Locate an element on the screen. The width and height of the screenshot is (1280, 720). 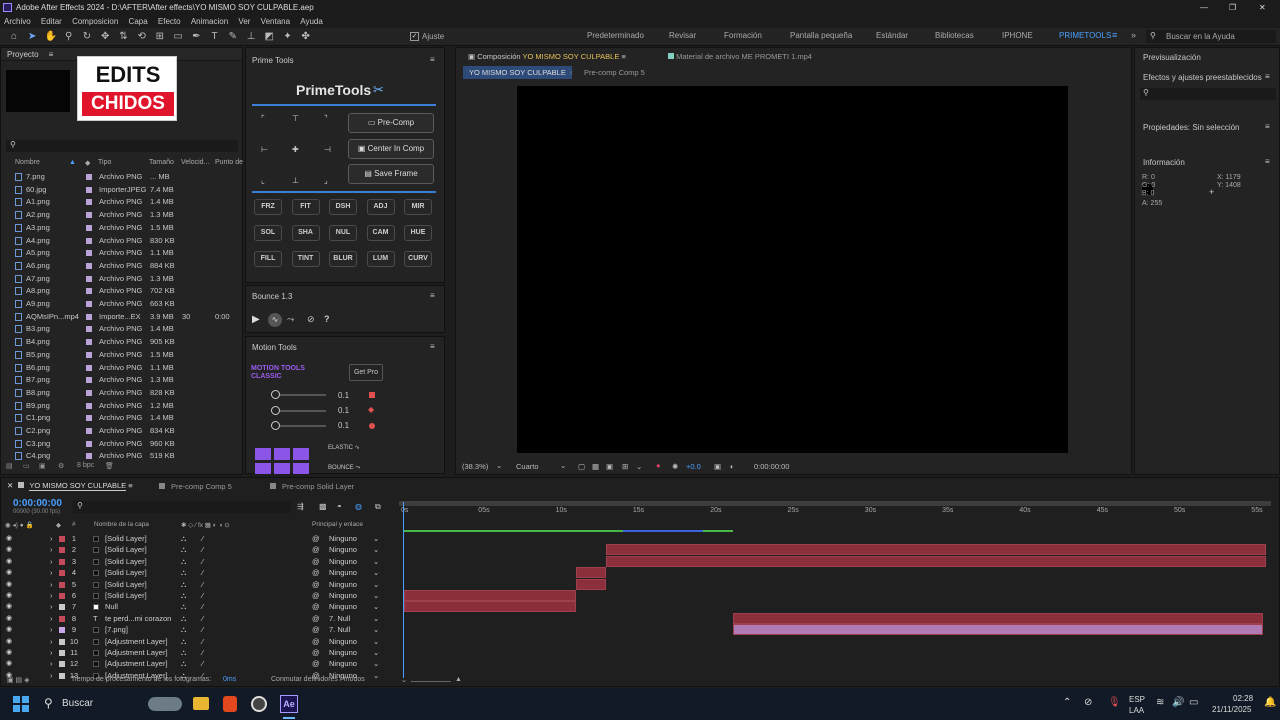
anchor-bottom-right-icon: ⌟ is located at coordinates (326, 180).